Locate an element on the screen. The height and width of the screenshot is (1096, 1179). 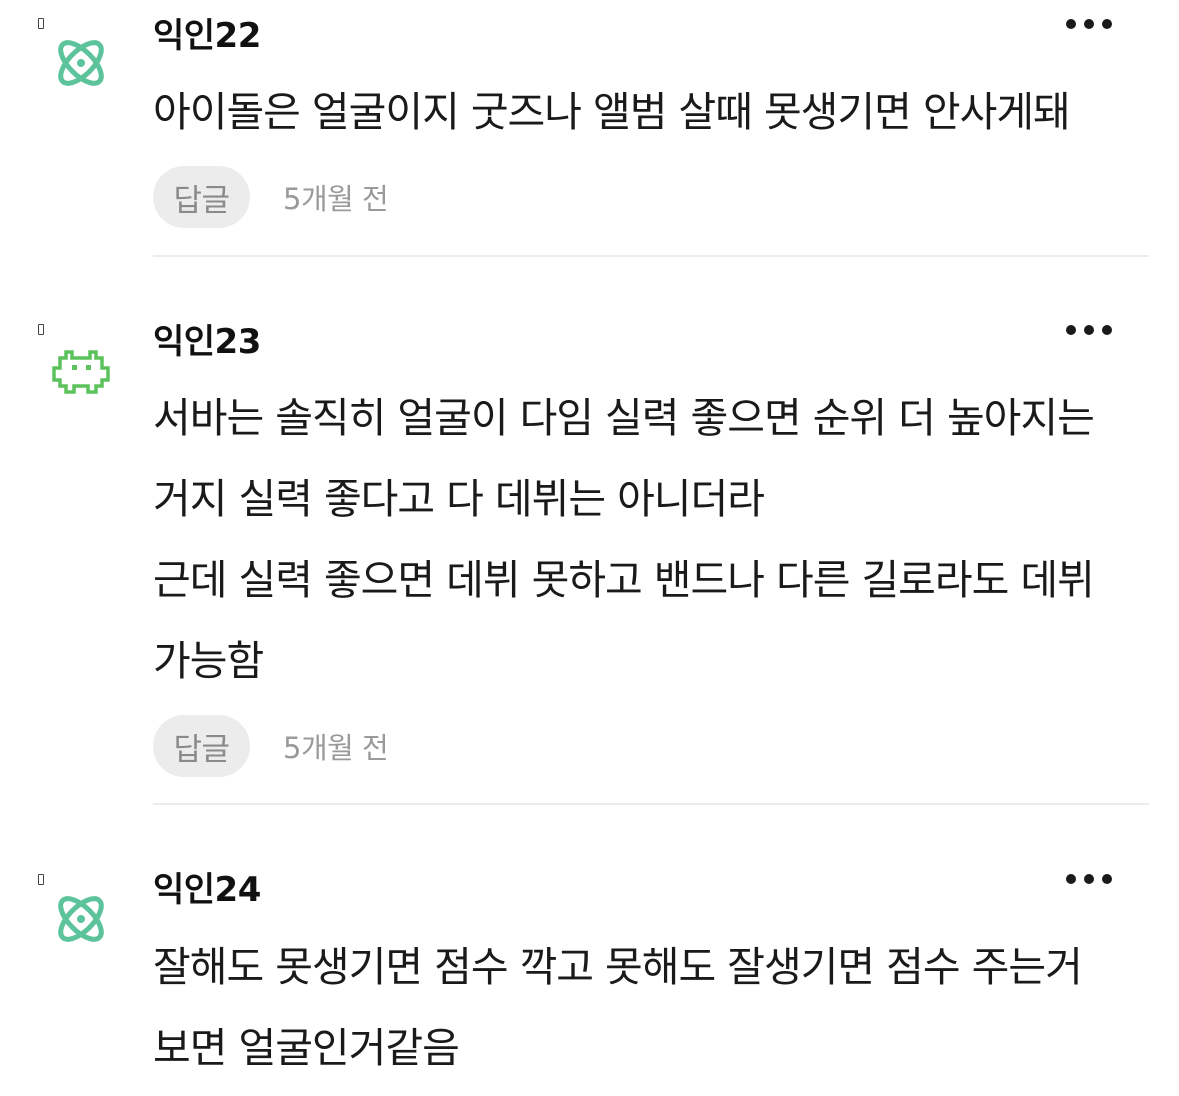
comment-line: 거지 실력 좋다고 다 데뷔는 아니더라 is located at coordinates (459, 499).